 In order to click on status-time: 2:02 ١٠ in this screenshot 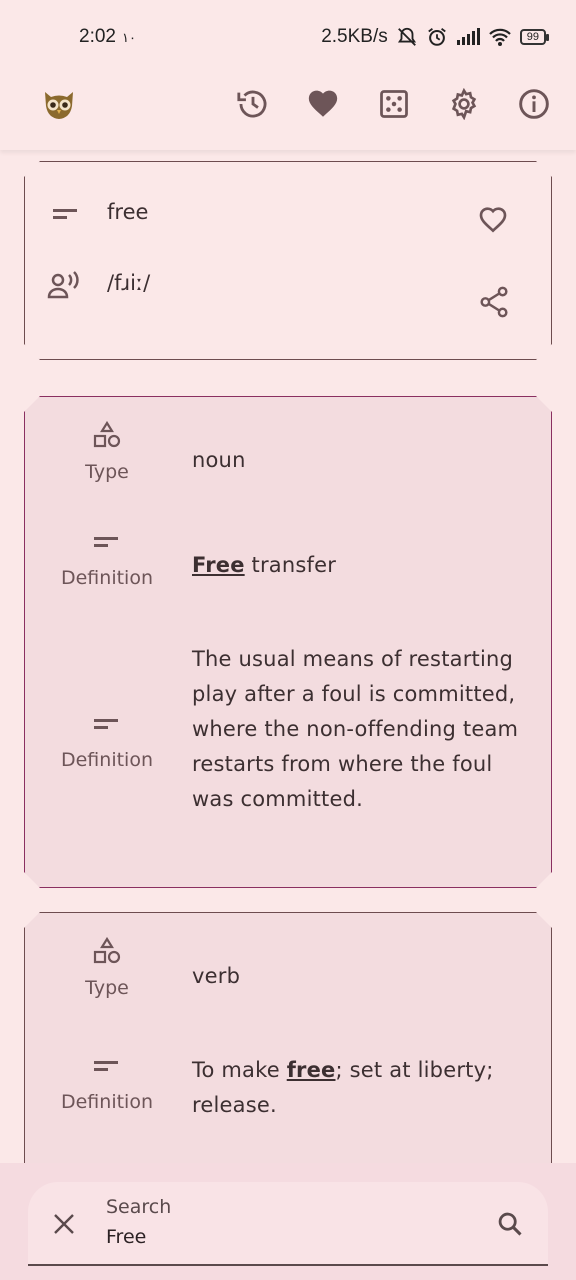, I will do `click(107, 36)`.